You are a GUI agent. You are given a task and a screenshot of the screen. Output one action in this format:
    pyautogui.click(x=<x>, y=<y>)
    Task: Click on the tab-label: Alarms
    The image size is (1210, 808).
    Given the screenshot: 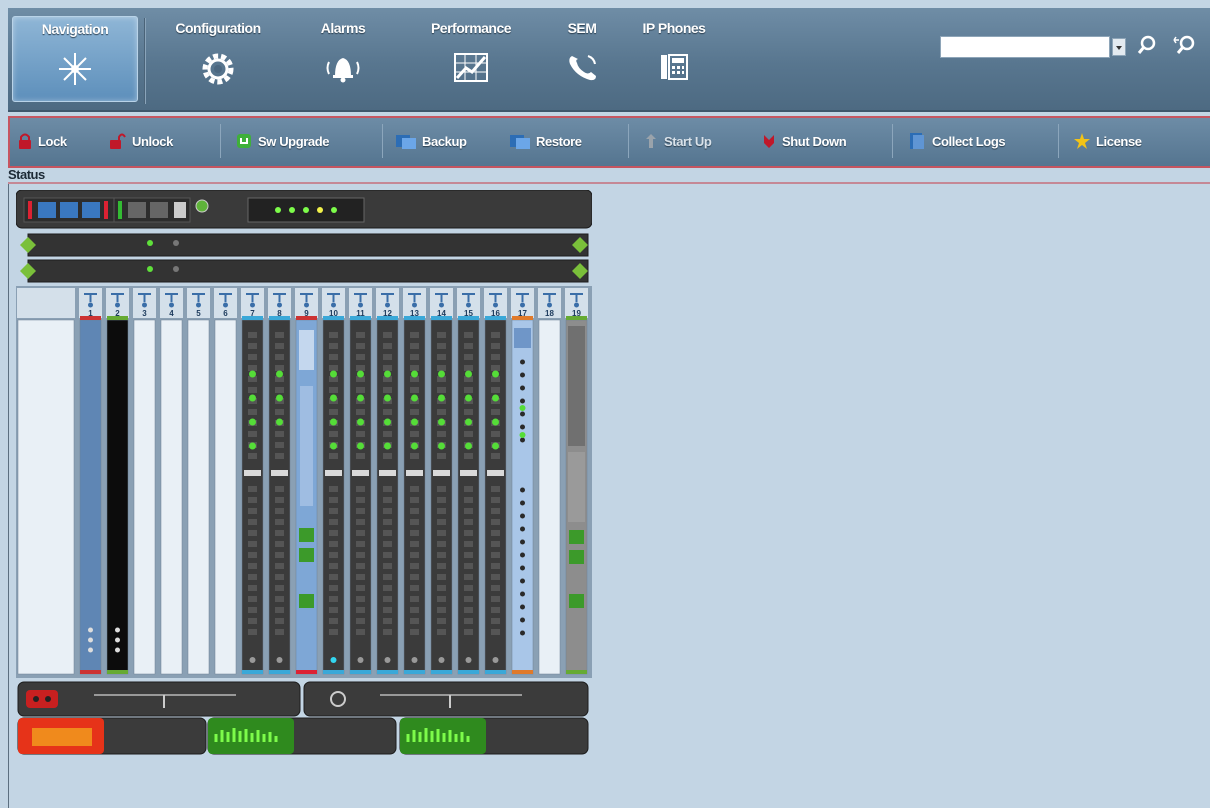 What is the action you would take?
    pyautogui.click(x=343, y=28)
    